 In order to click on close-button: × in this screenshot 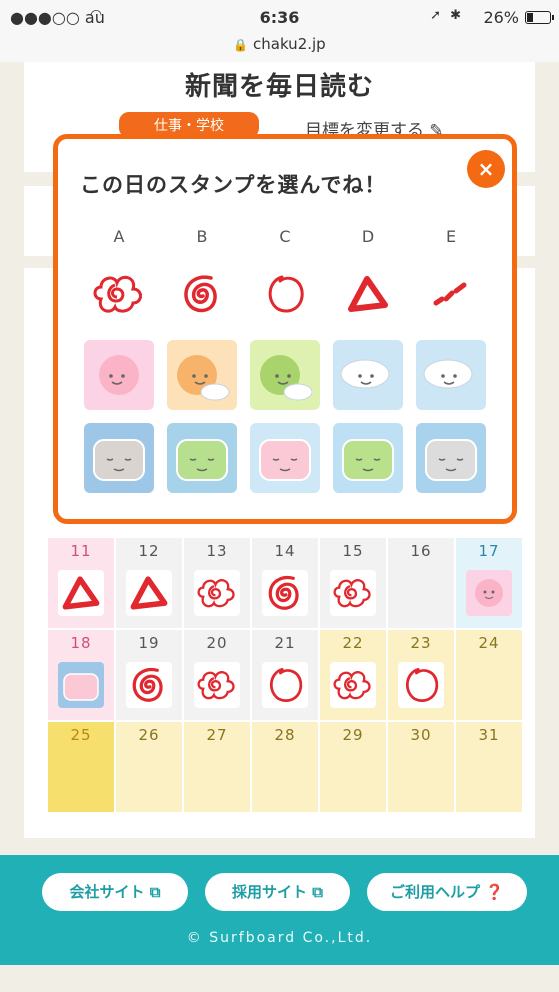, I will do `click(486, 169)`.